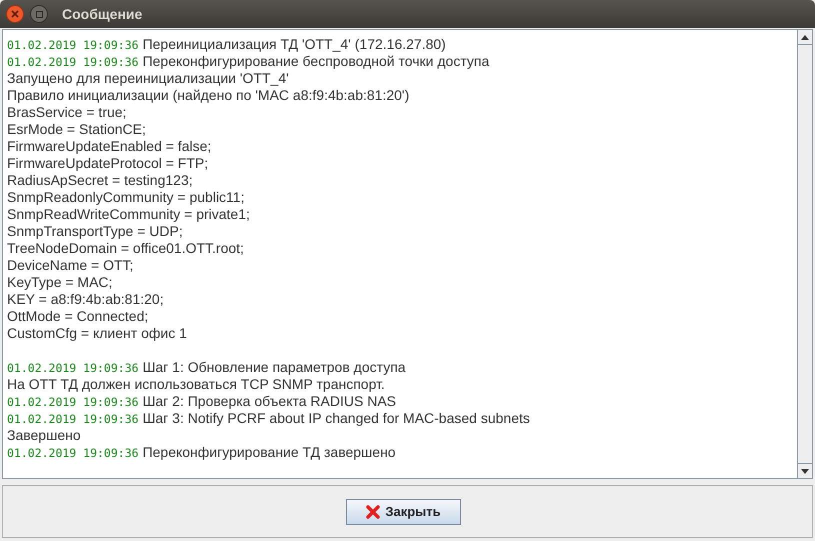  I want to click on log-message: BrasService = true;, so click(66, 112).